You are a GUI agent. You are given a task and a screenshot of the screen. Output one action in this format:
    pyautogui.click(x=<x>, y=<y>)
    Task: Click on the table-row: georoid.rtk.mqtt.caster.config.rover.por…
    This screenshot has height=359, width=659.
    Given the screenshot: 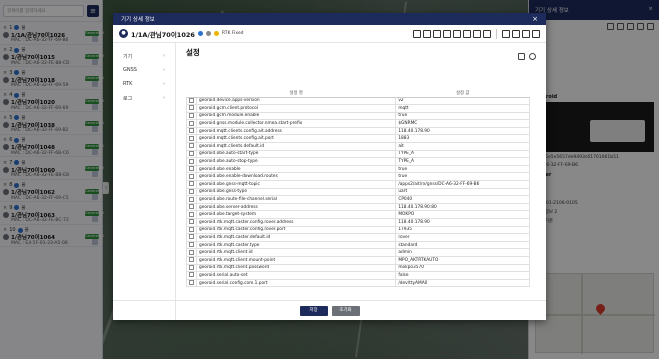 What is the action you would take?
    pyautogui.click(x=358, y=230)
    